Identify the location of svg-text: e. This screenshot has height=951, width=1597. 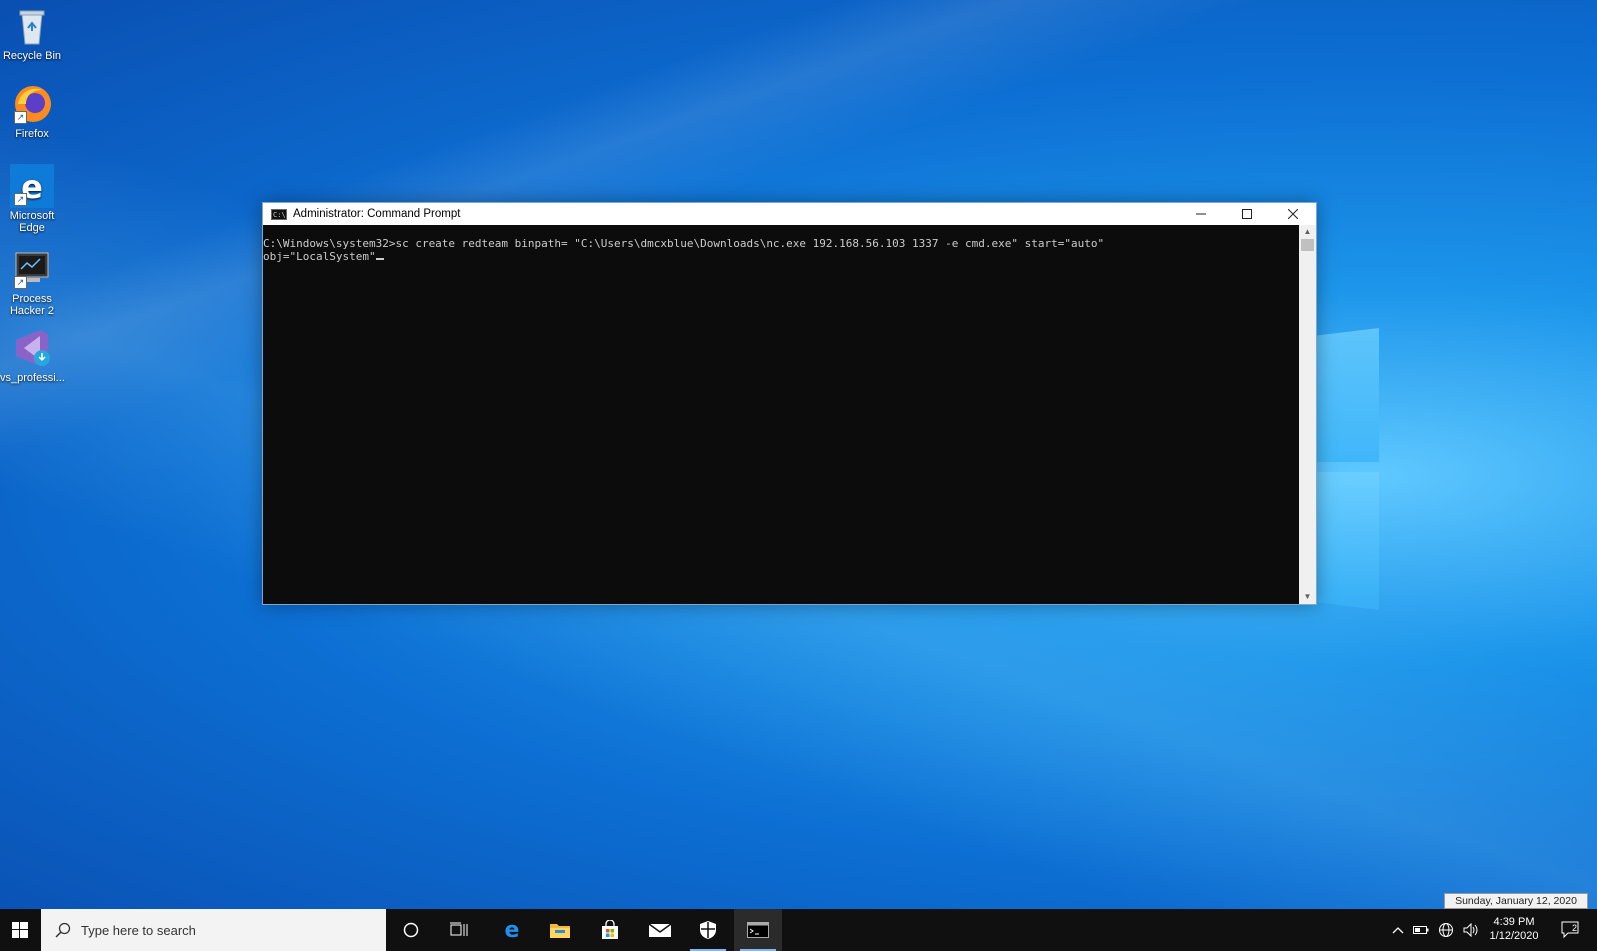
(512, 930).